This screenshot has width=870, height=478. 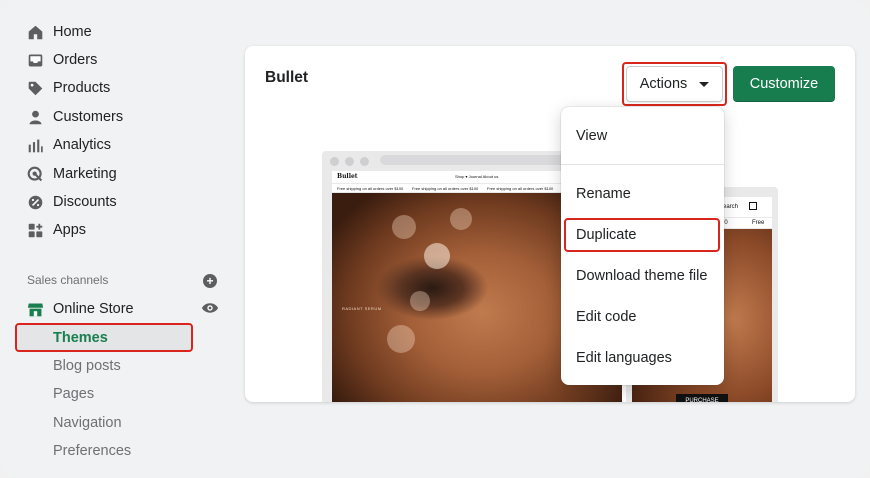 What do you see at coordinates (603, 194) in the screenshot?
I see `menu-item-rename: Rename` at bounding box center [603, 194].